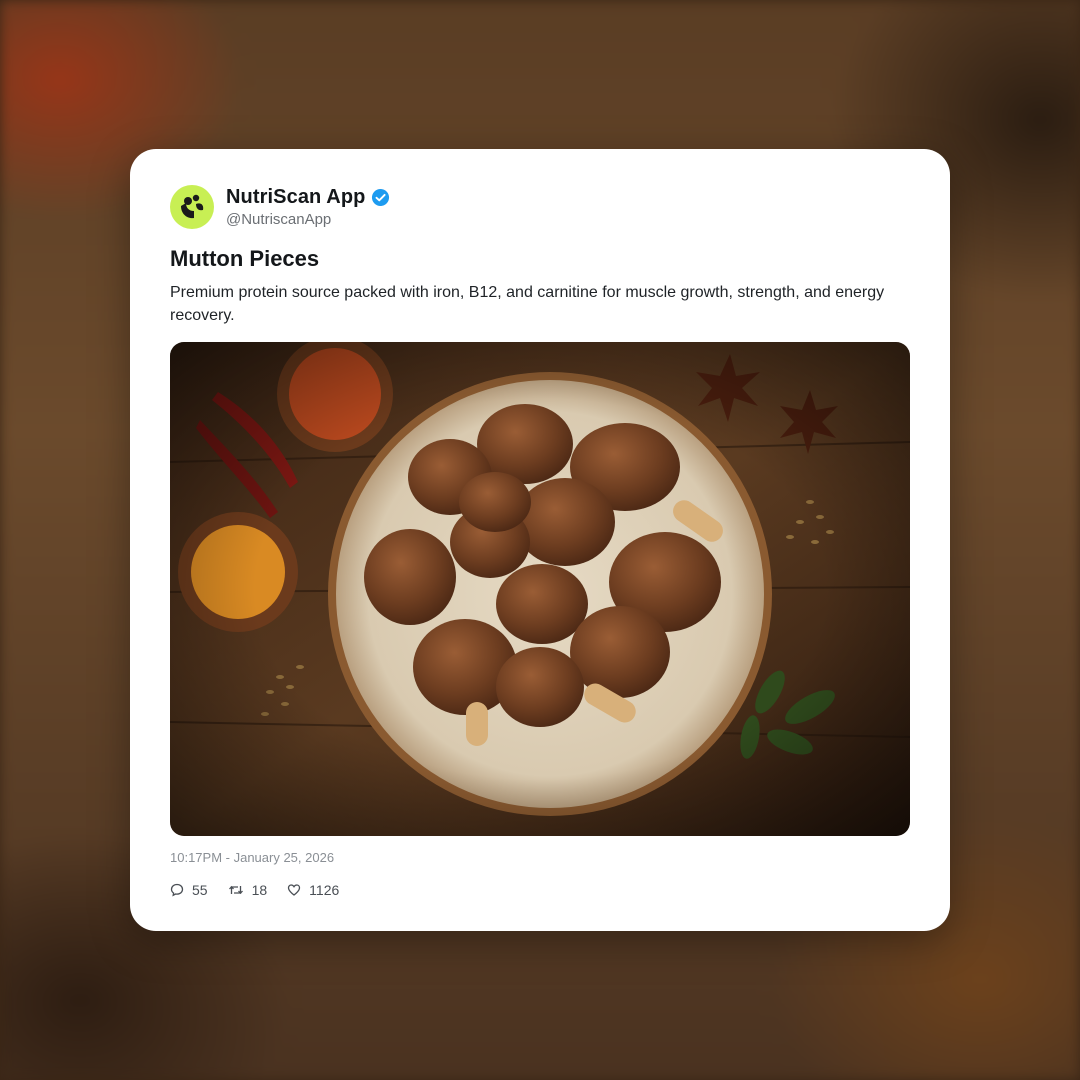 This screenshot has height=1080, width=1080. I want to click on avatar, so click(192, 207).